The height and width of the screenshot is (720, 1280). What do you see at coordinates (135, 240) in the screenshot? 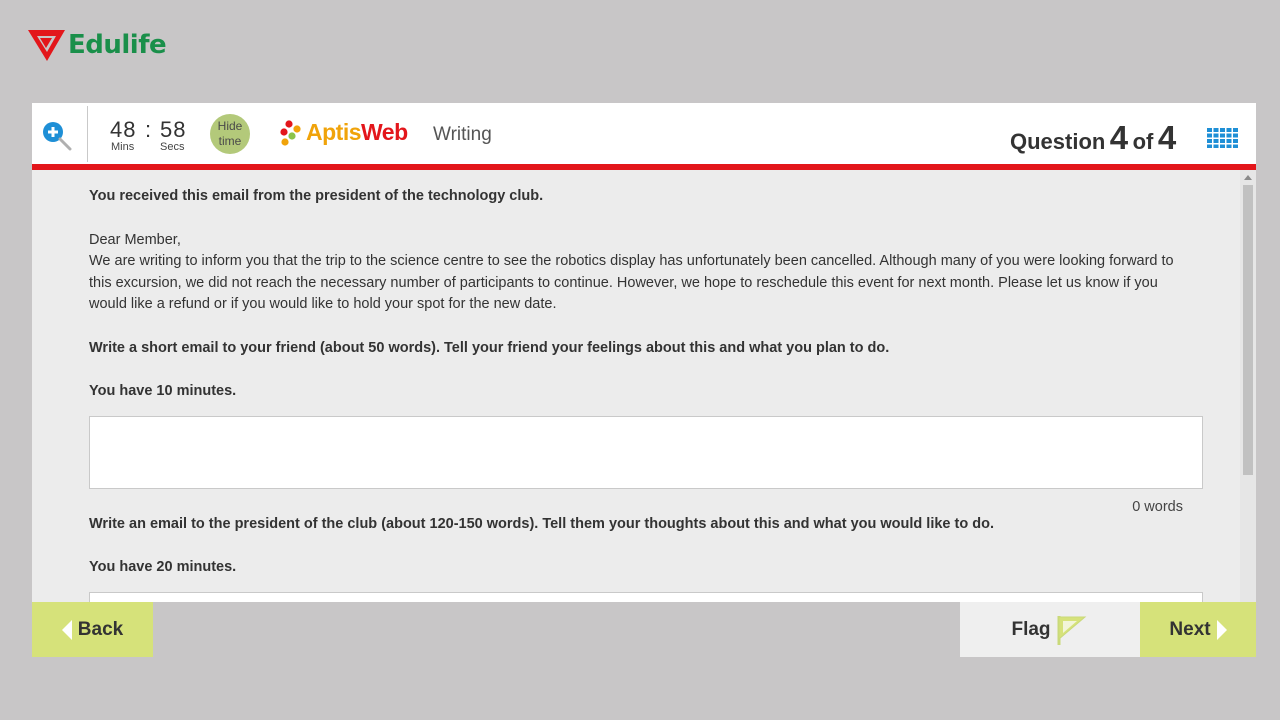
I see `email-greeting: Dear Member,` at bounding box center [135, 240].